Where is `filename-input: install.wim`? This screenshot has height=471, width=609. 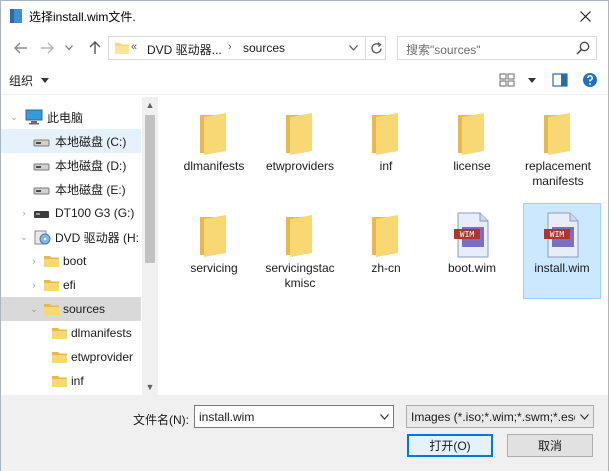
filename-input: install.wim is located at coordinates (294, 416).